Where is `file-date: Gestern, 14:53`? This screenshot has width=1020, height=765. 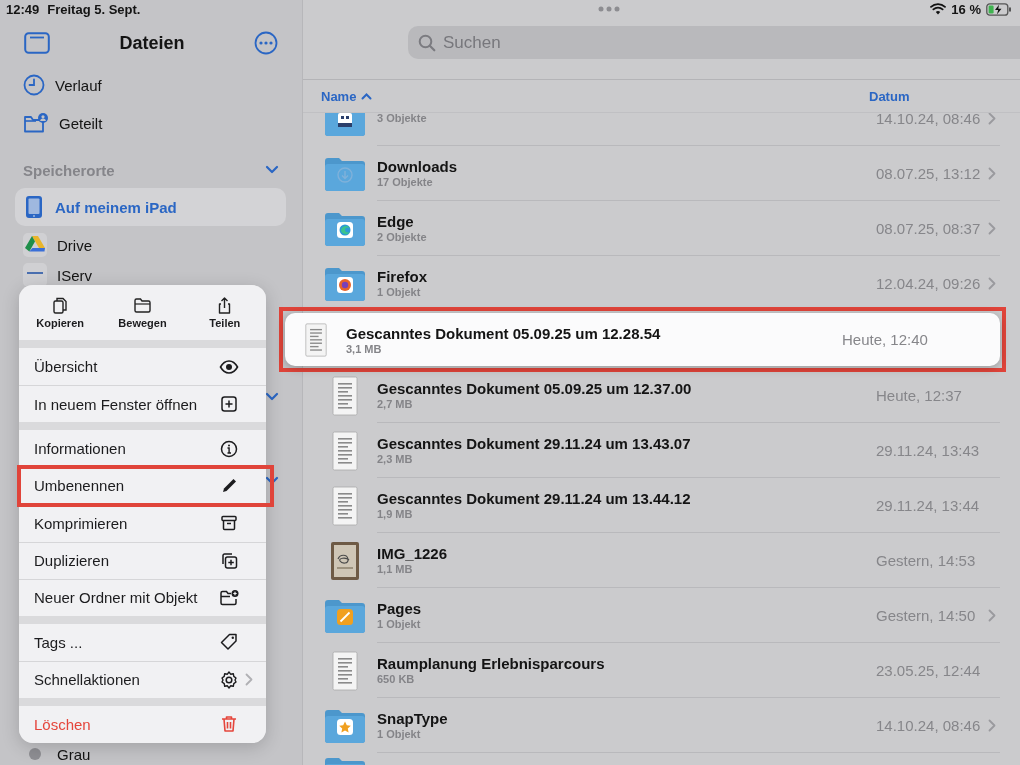 file-date: Gestern, 14:53 is located at coordinates (926, 560).